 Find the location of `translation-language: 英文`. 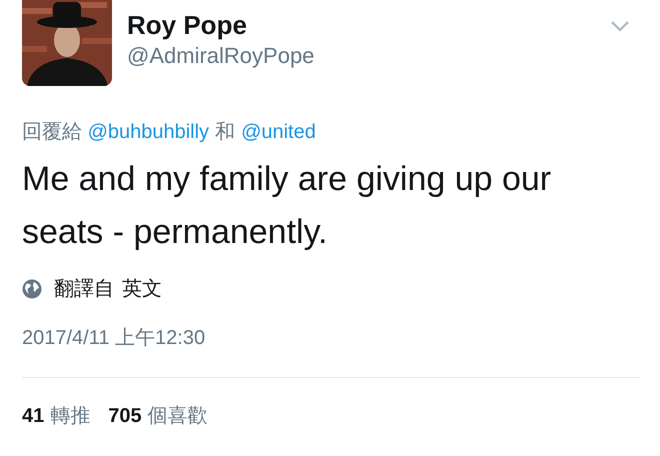

translation-language: 英文 is located at coordinates (142, 288).